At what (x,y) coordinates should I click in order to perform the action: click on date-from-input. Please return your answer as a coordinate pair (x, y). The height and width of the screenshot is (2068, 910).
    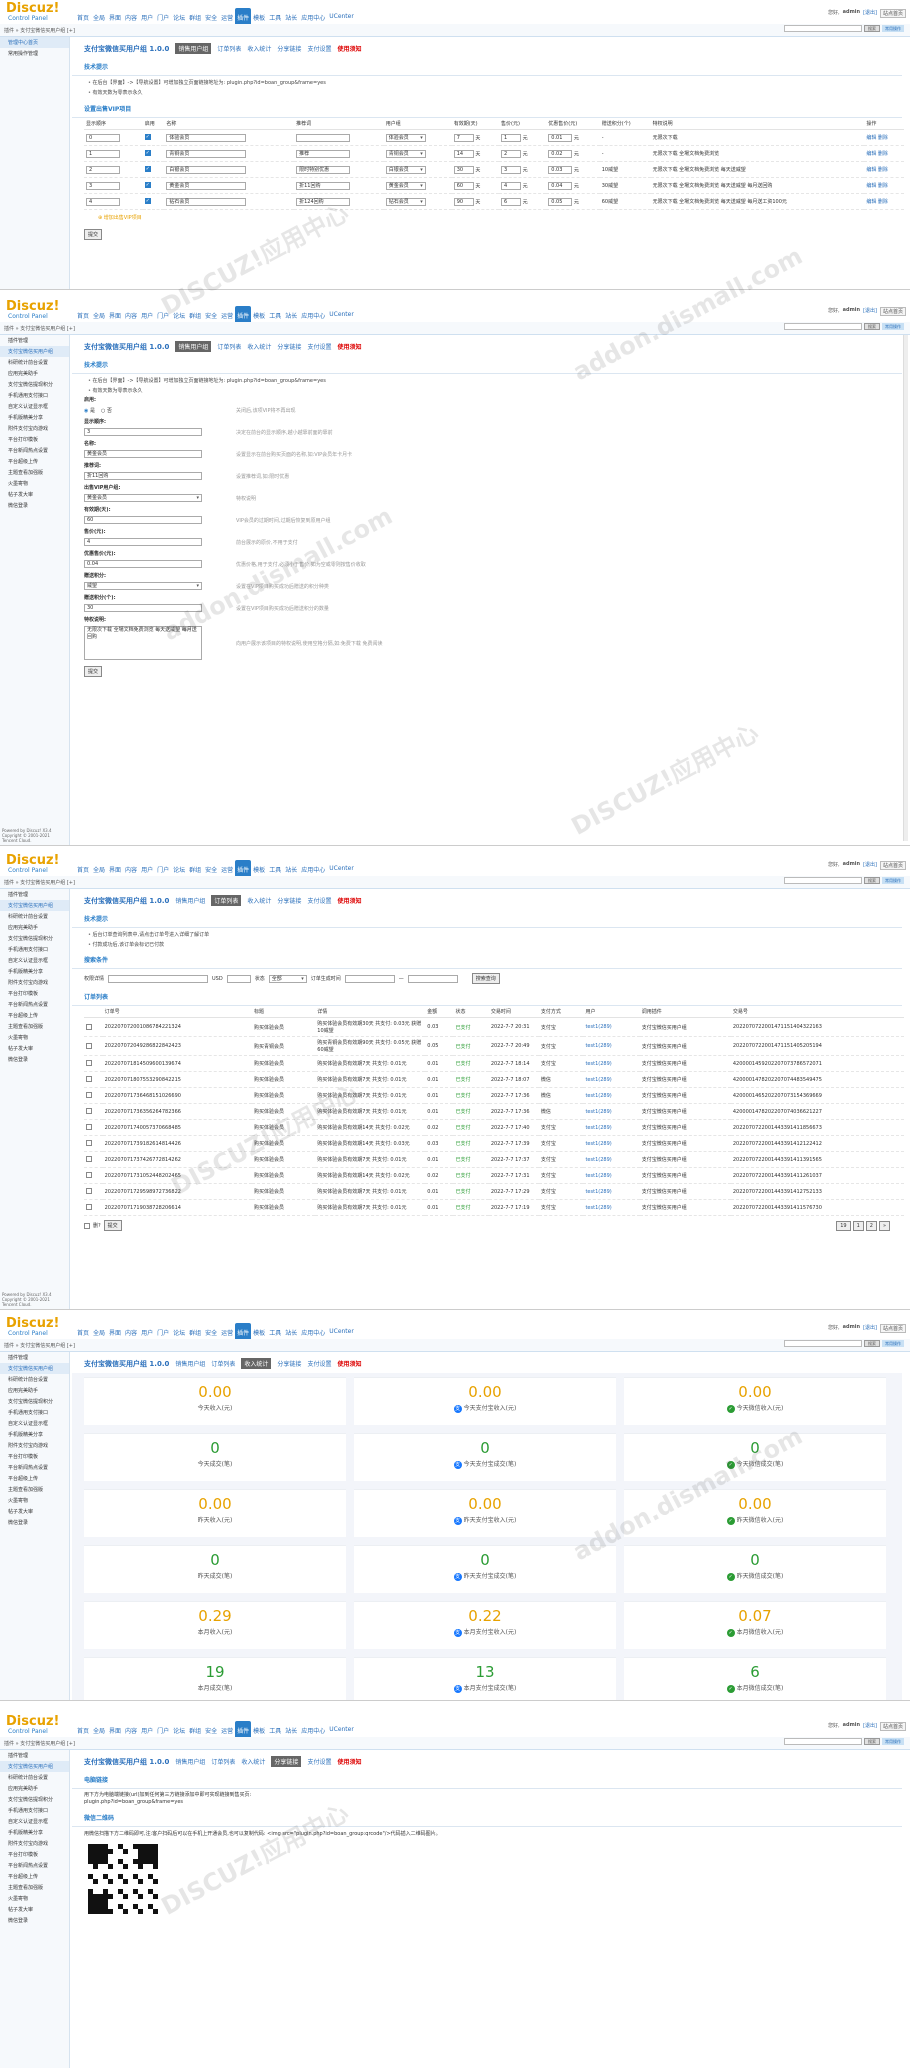
    Looking at the image, I should click on (369, 978).